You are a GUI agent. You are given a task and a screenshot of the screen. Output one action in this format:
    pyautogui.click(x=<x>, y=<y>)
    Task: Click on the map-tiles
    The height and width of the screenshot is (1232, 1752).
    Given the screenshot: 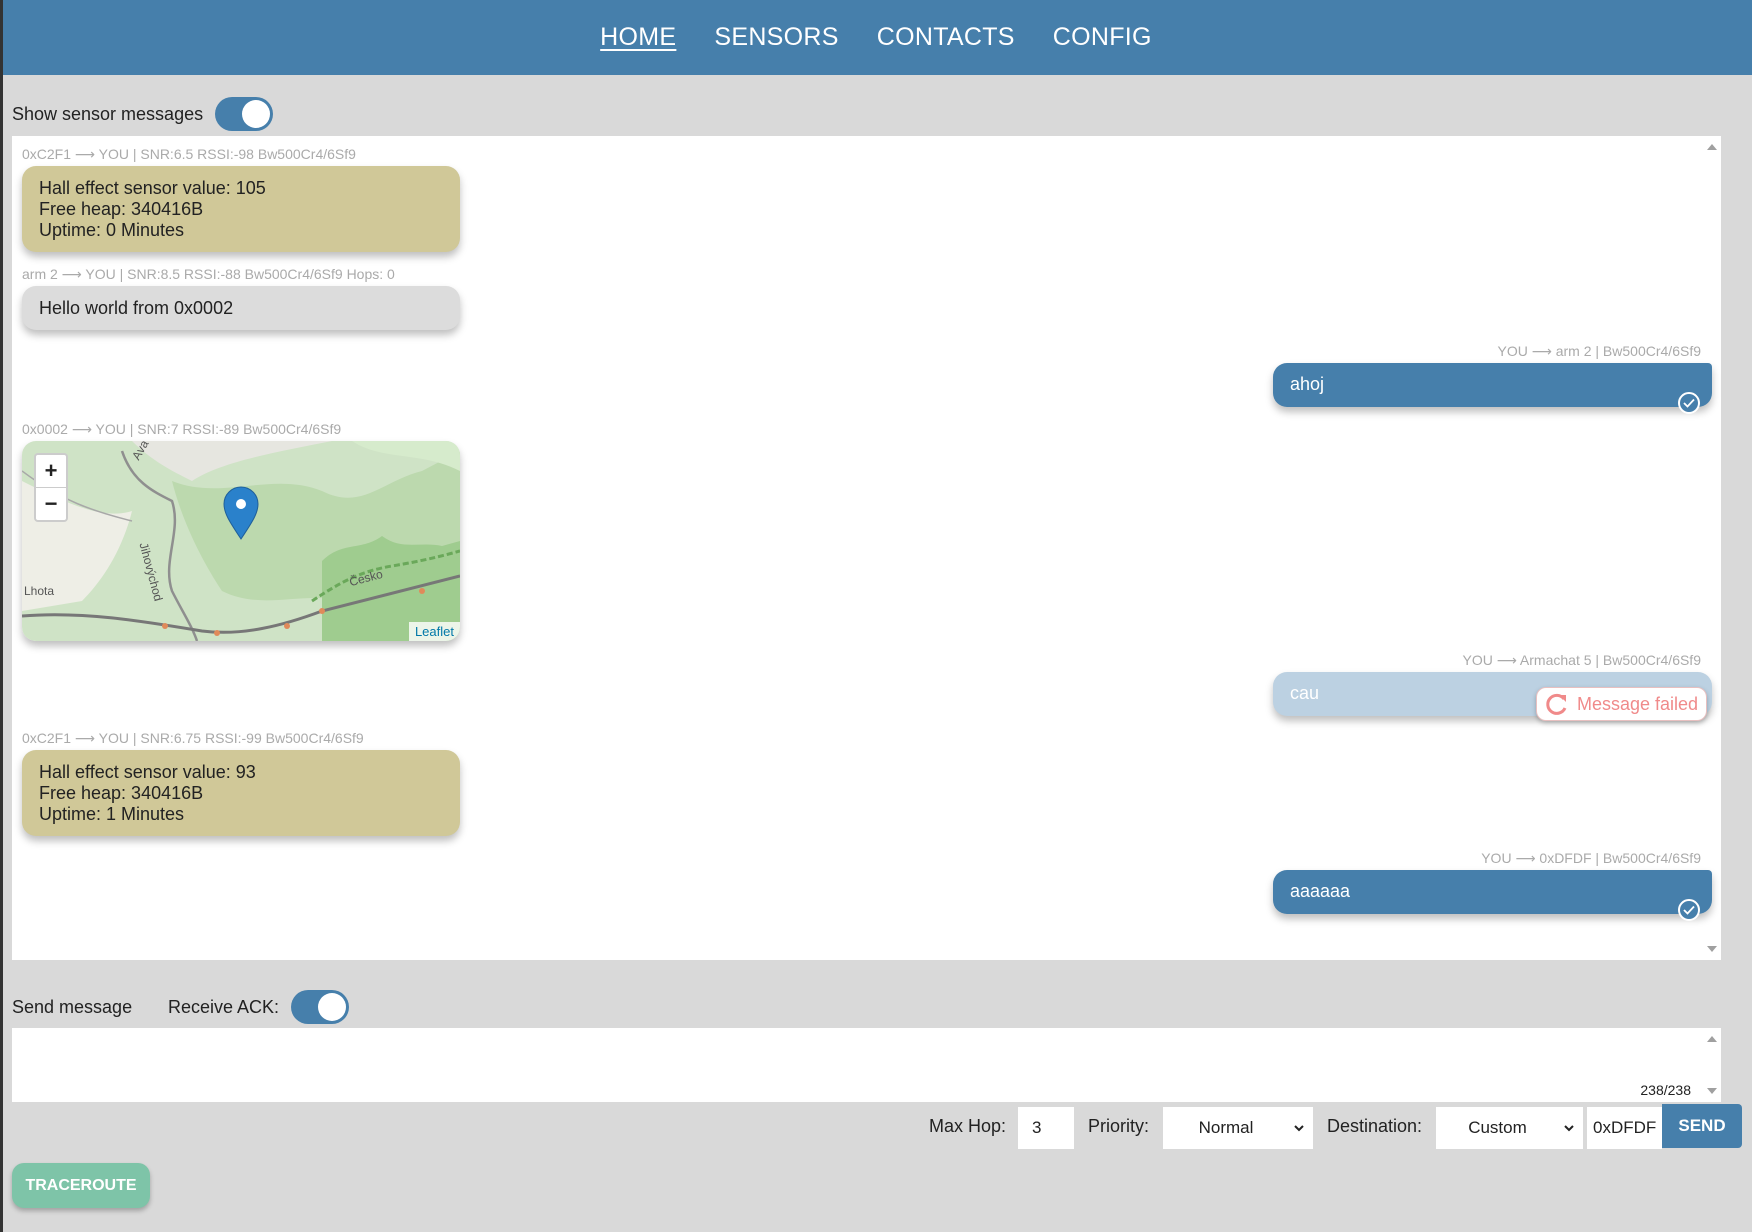 What is the action you would take?
    pyautogui.click(x=241, y=541)
    